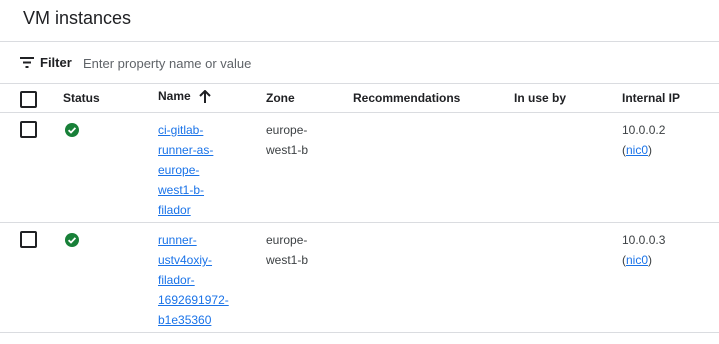 The width and height of the screenshot is (719, 344). I want to click on column-header-name: Name, so click(184, 96).